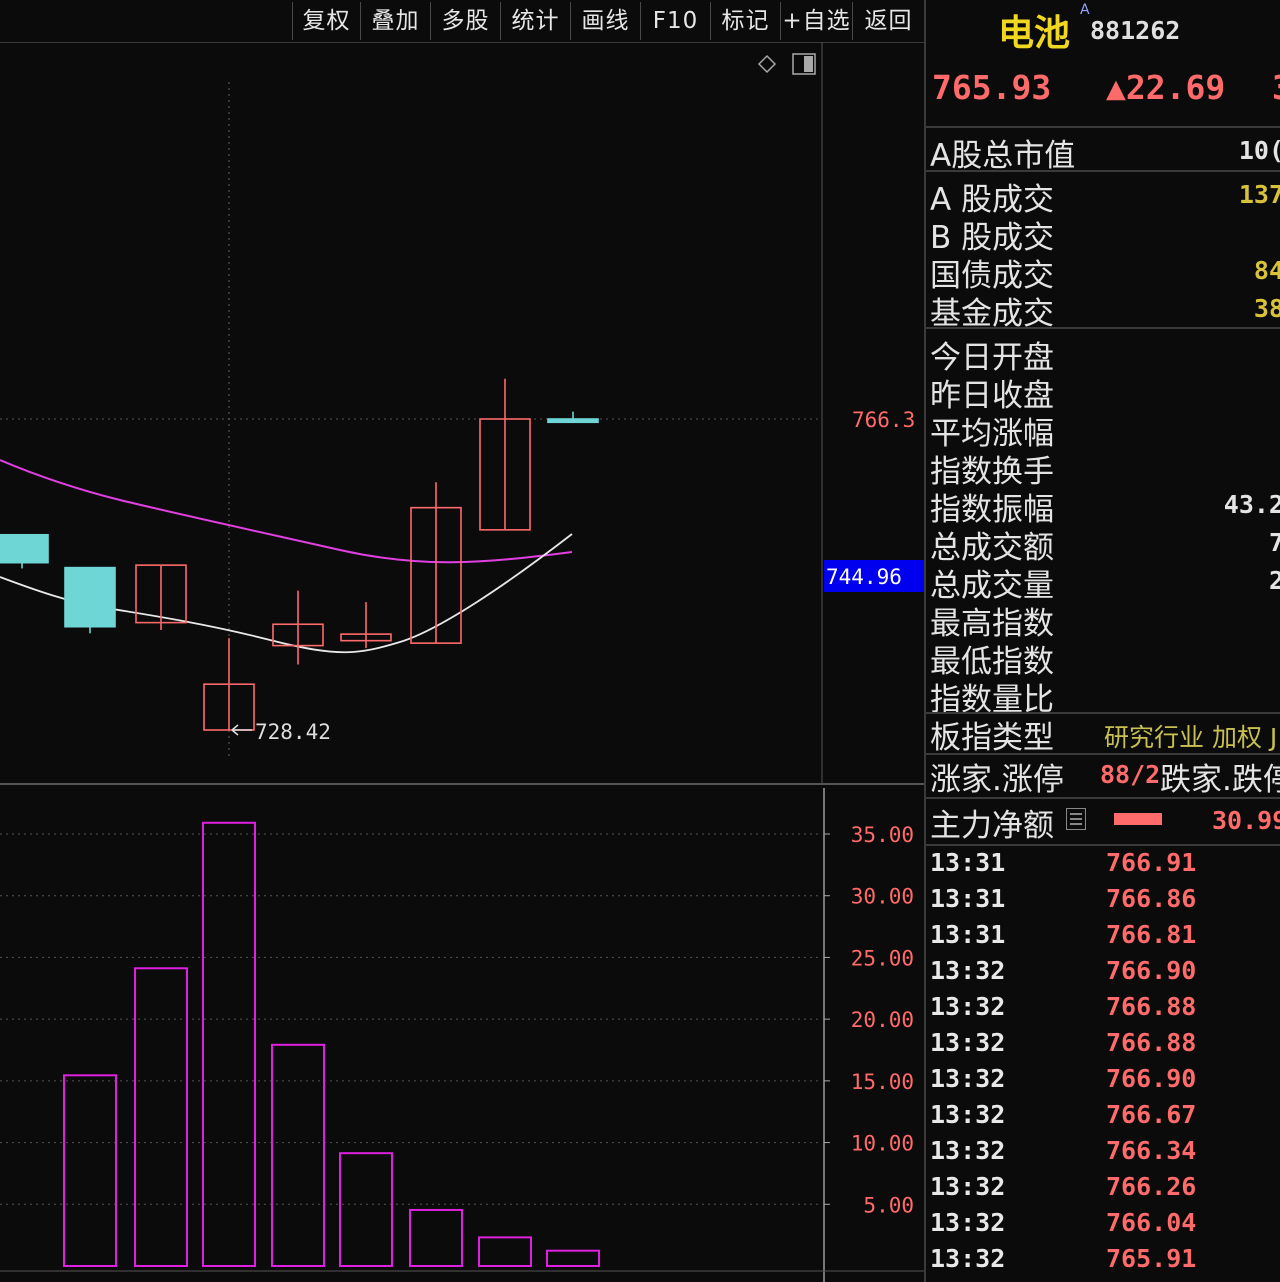 The height and width of the screenshot is (1282, 1280). I want to click on volume-axis-label: 5.00, so click(888, 1205).